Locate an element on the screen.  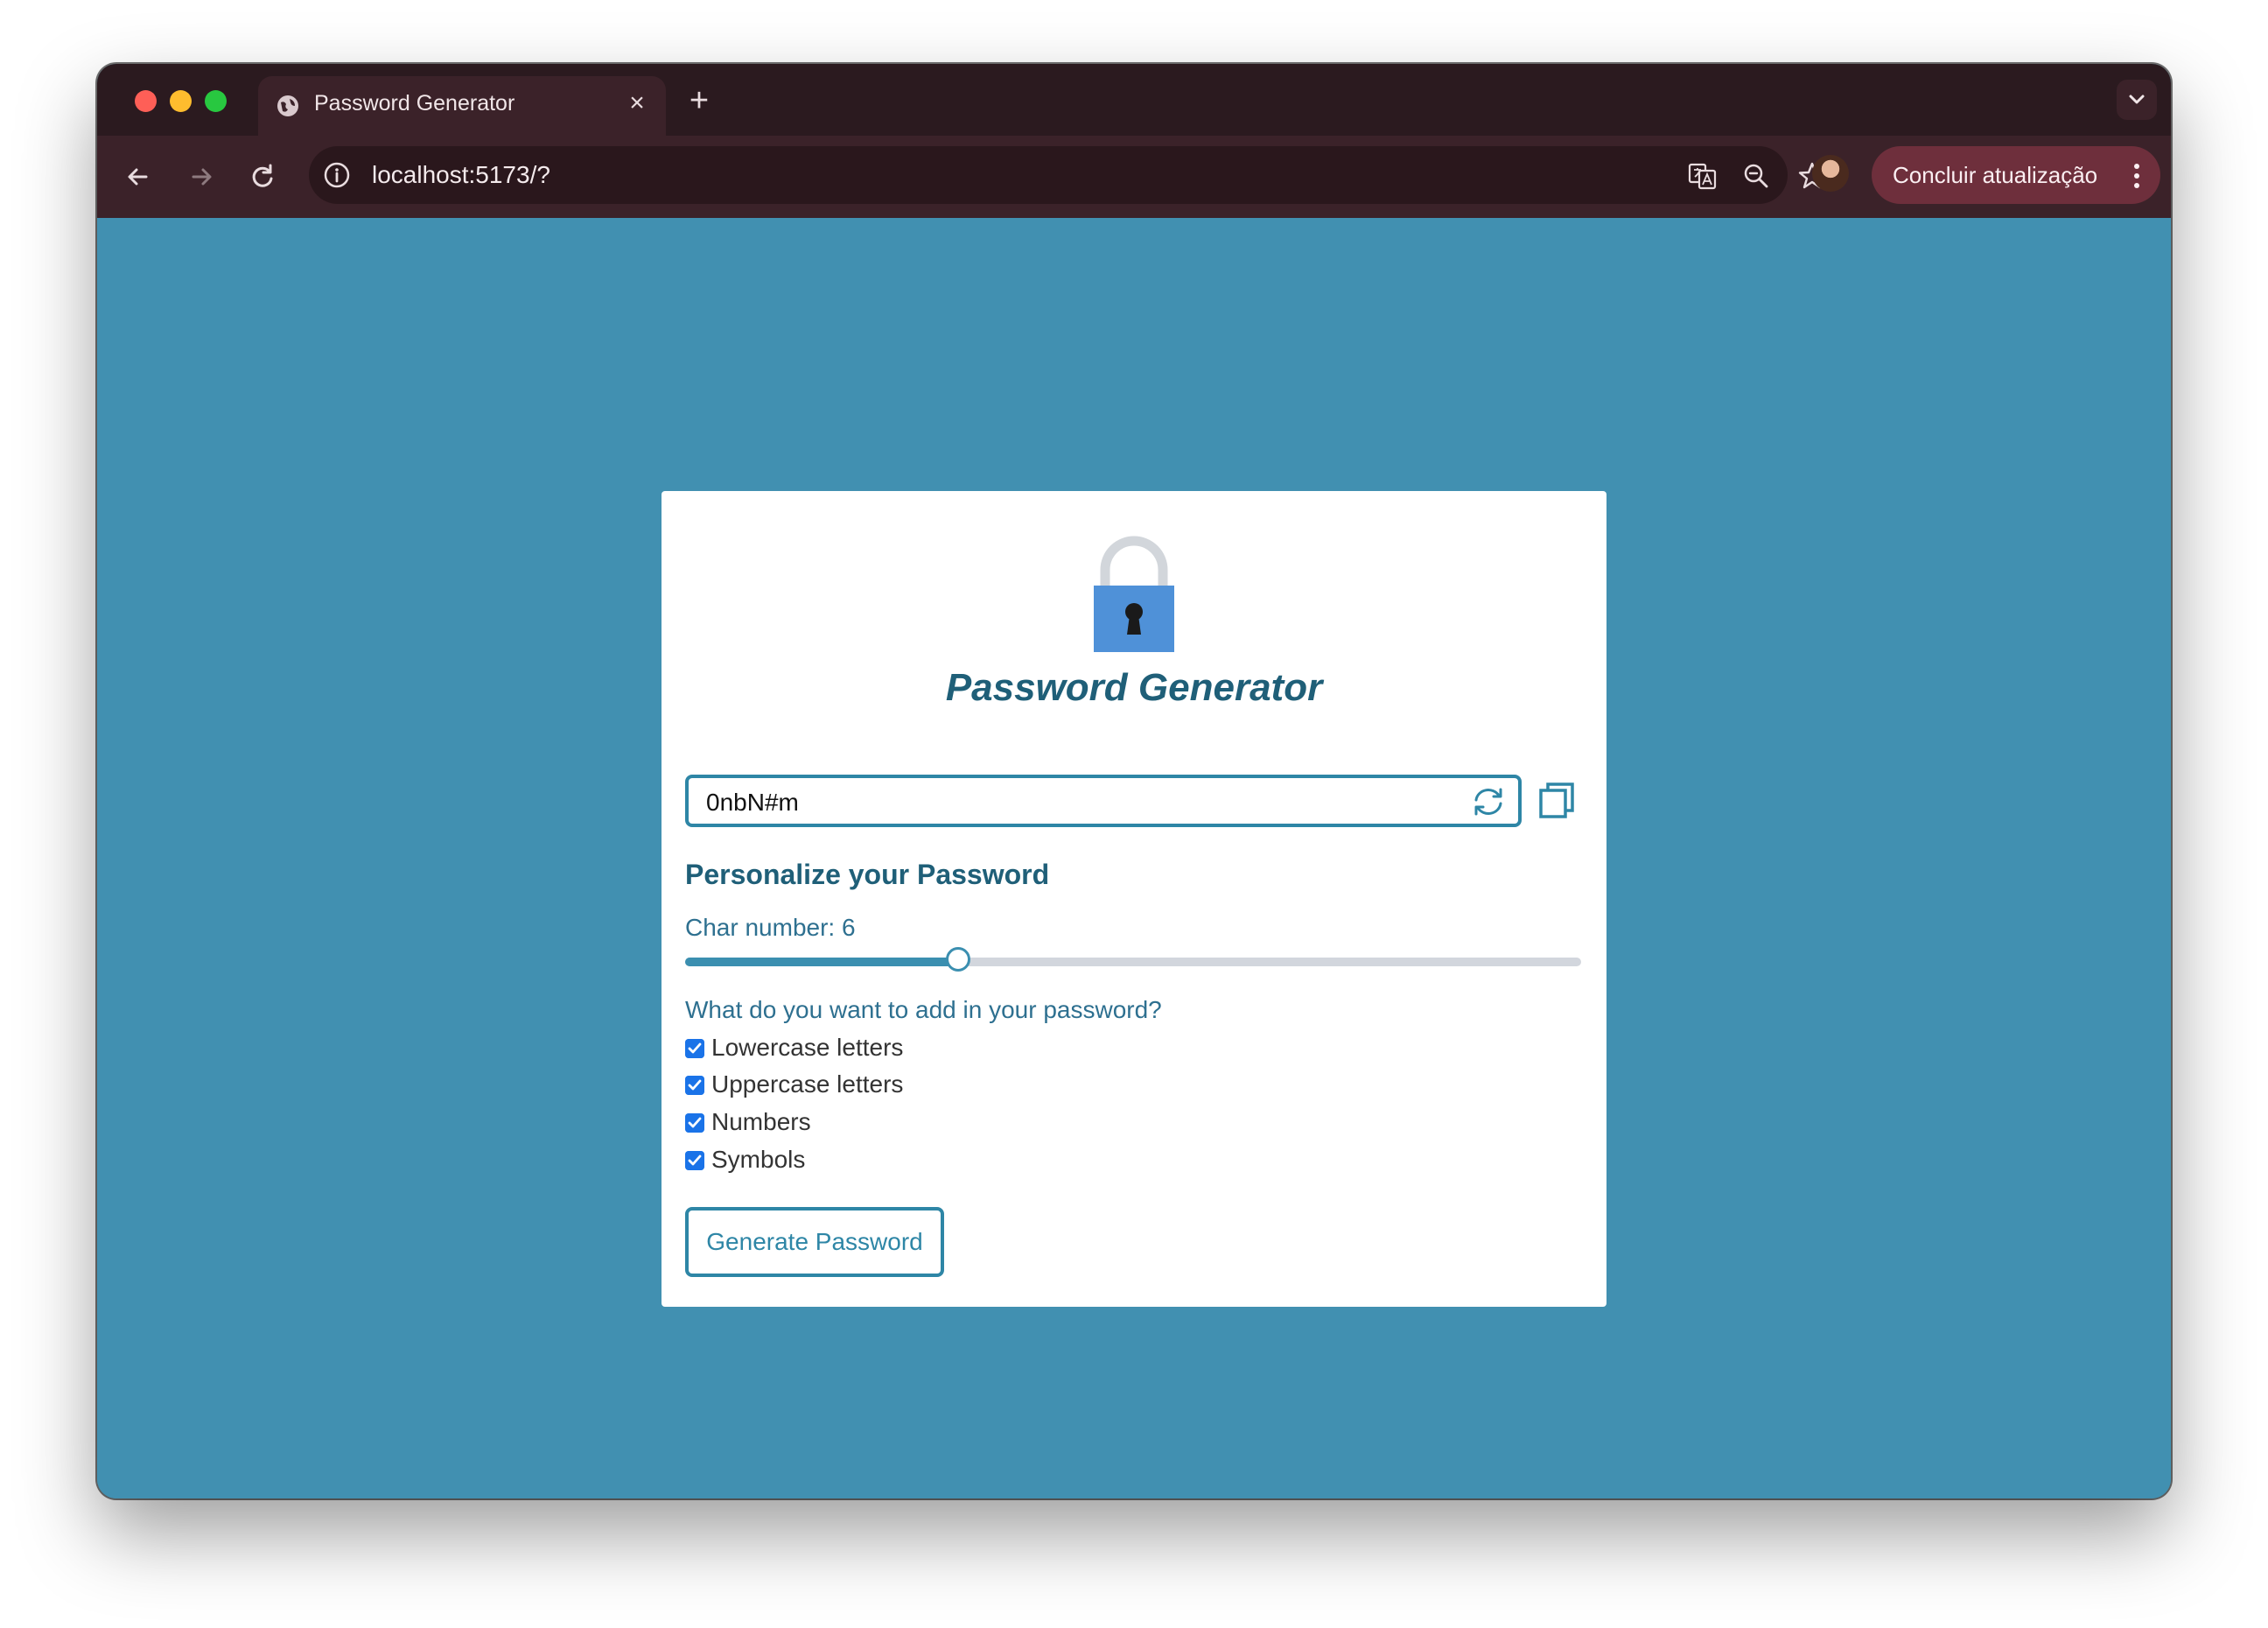
browser-tab: Password Generator × is located at coordinates (462, 106).